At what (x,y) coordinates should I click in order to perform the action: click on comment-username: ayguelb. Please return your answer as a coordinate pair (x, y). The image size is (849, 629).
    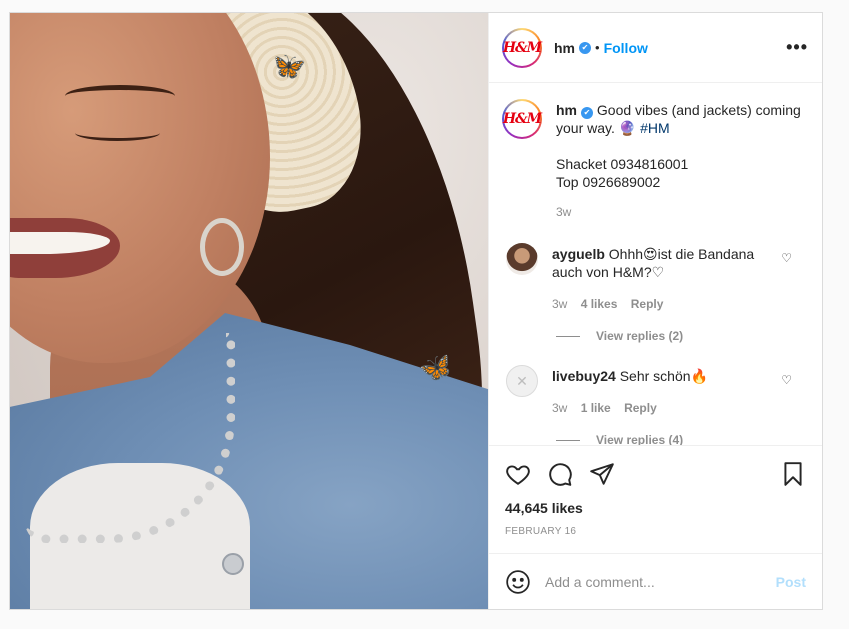
    Looking at the image, I should click on (578, 254).